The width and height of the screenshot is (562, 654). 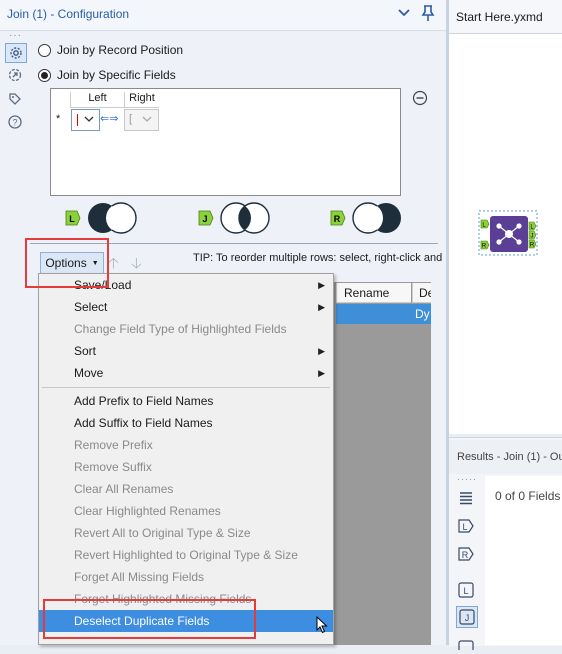 I want to click on drag-handle-dots: ···, so click(x=15, y=35).